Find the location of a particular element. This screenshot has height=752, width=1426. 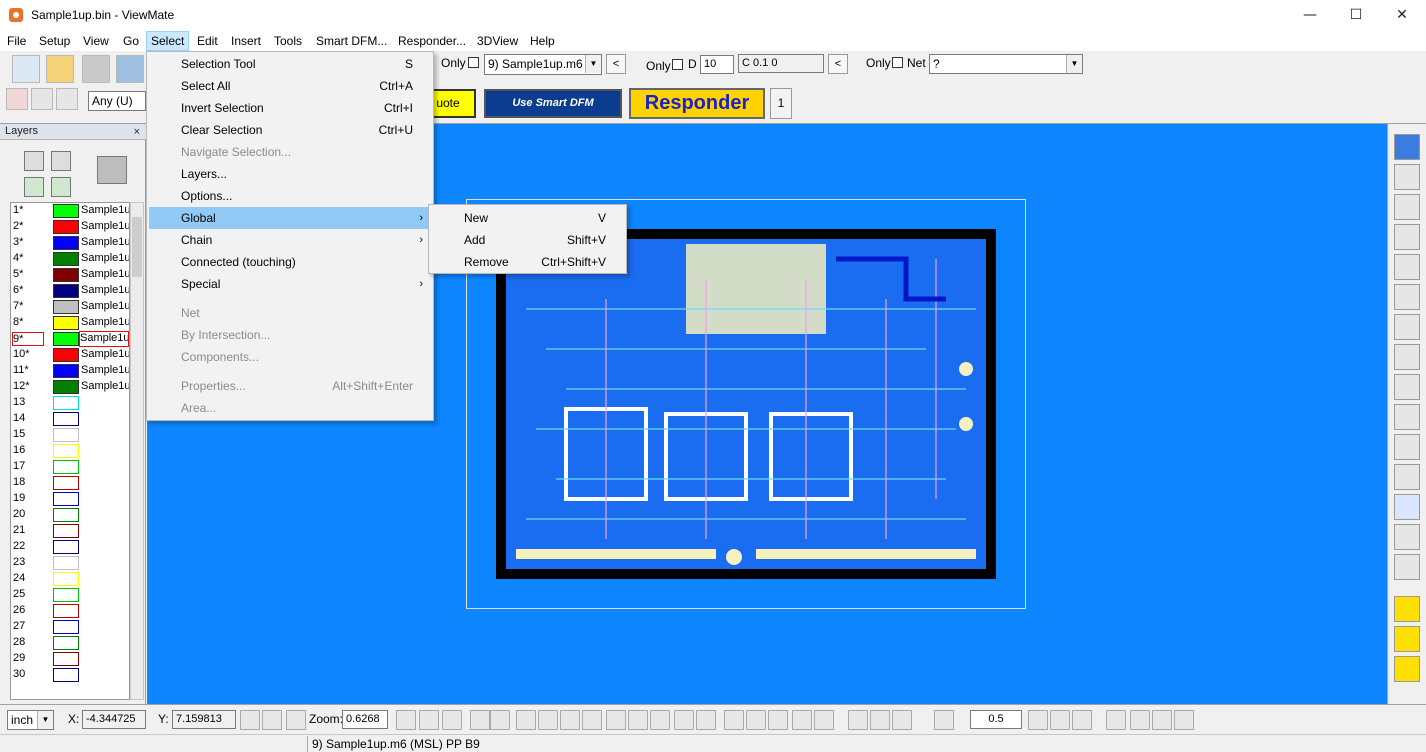

select-tool-icon is located at coordinates (17, 99).